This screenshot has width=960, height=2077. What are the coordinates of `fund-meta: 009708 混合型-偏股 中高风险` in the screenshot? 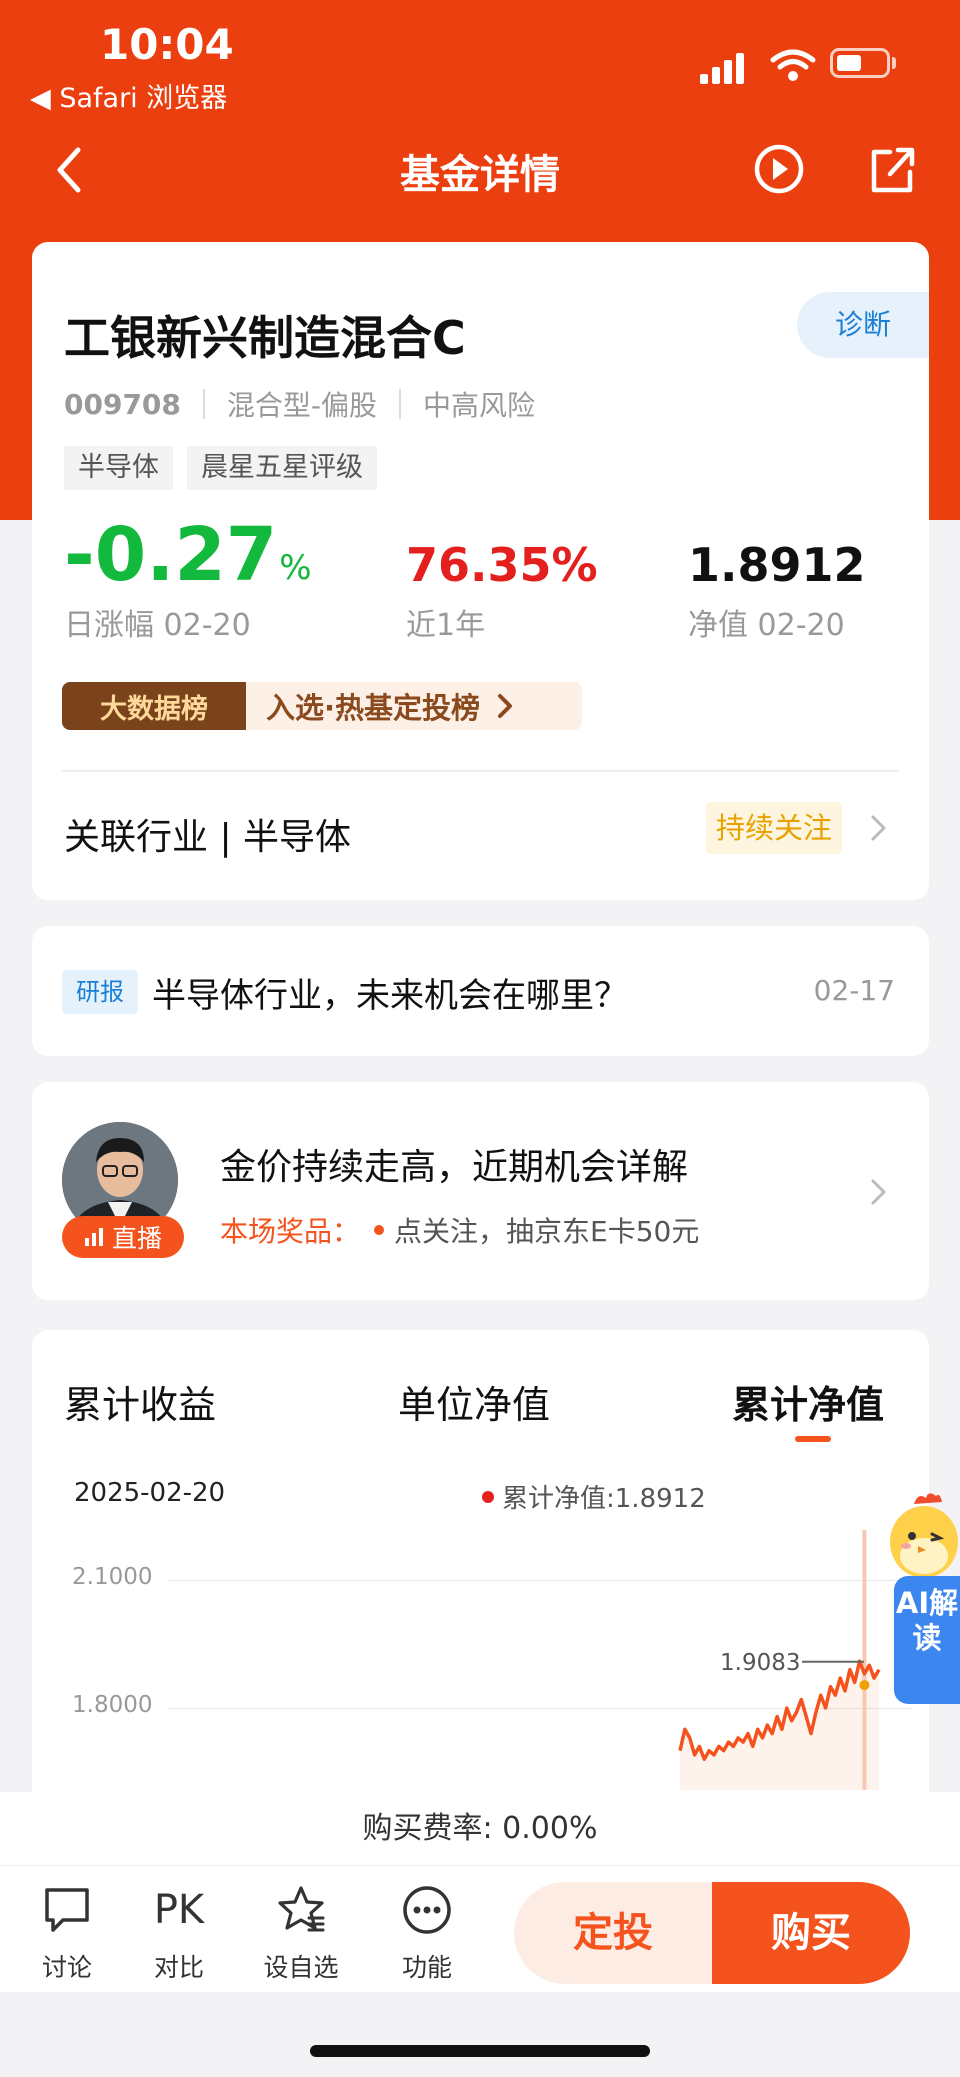 It's located at (299, 404).